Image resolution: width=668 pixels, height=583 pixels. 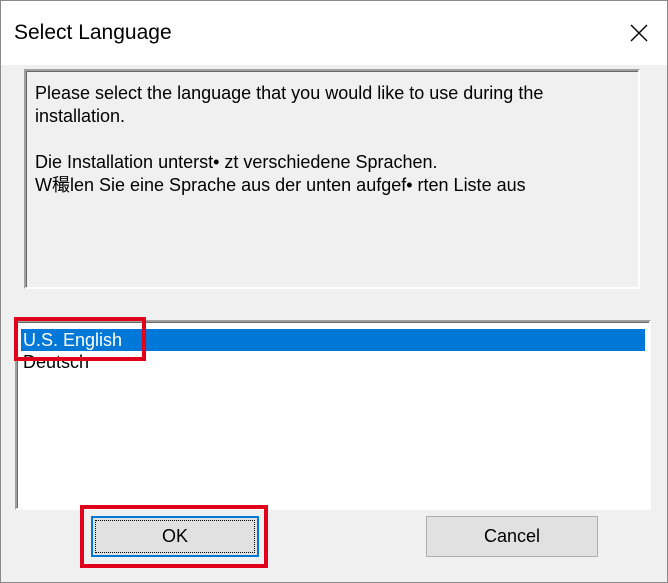 What do you see at coordinates (512, 536) in the screenshot?
I see `cancel-button: Cancel` at bounding box center [512, 536].